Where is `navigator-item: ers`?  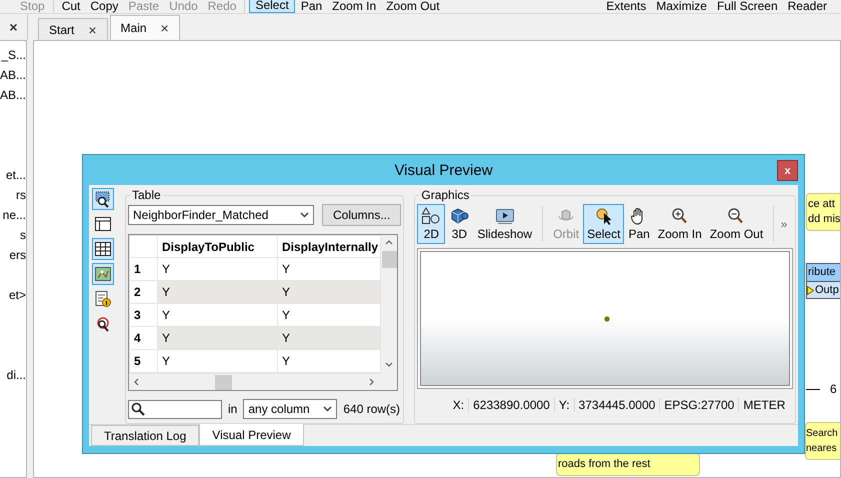 navigator-item: ers is located at coordinates (17, 255).